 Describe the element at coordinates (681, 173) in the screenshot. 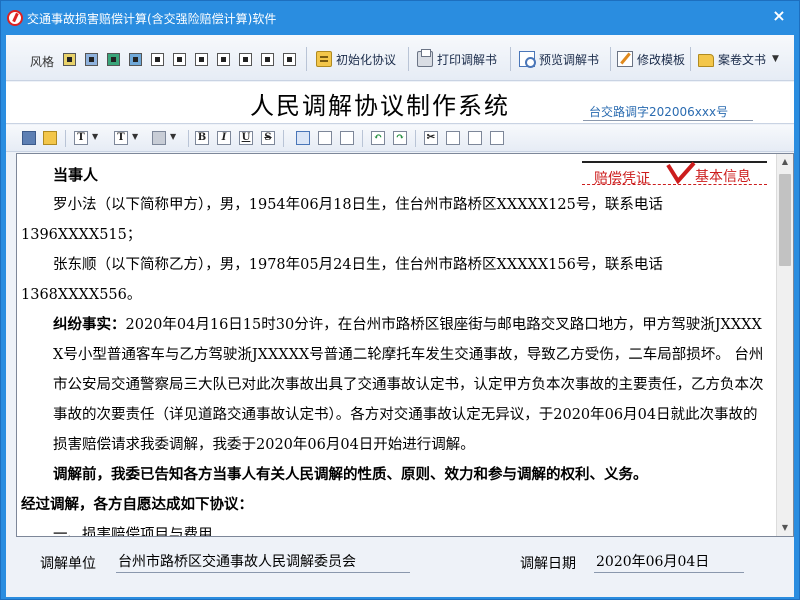

I see `checkmark-icon` at that location.